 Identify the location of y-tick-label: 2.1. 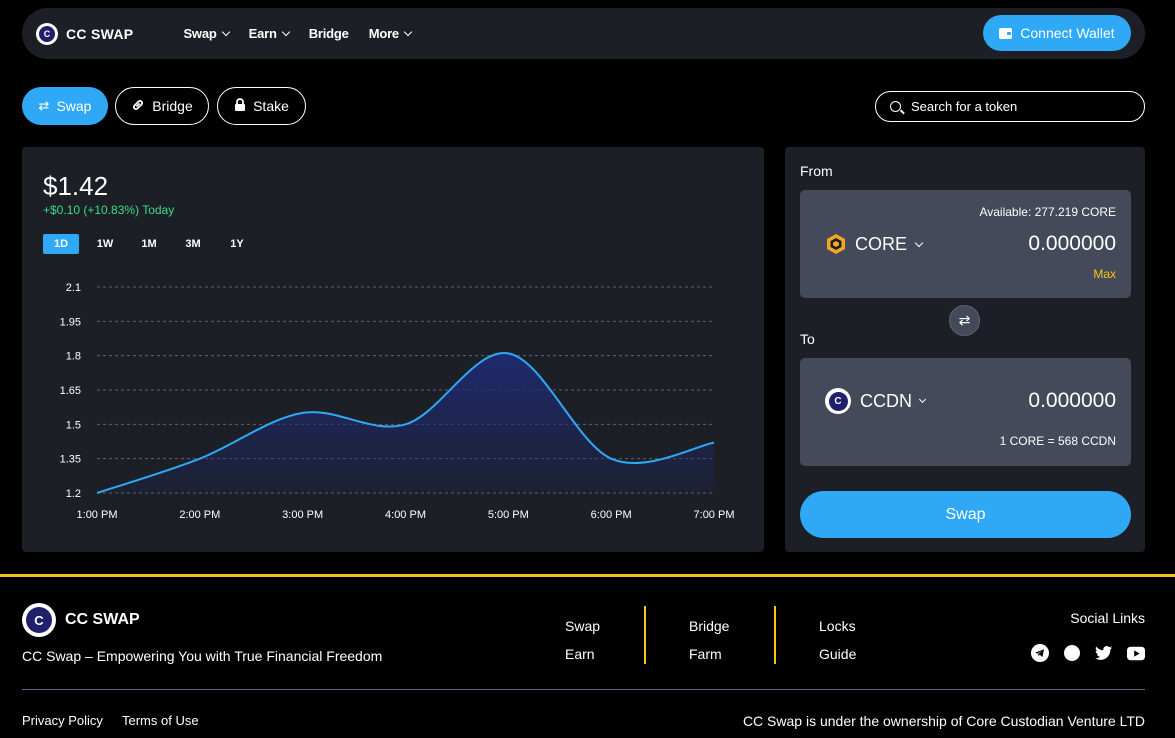
(73, 288).